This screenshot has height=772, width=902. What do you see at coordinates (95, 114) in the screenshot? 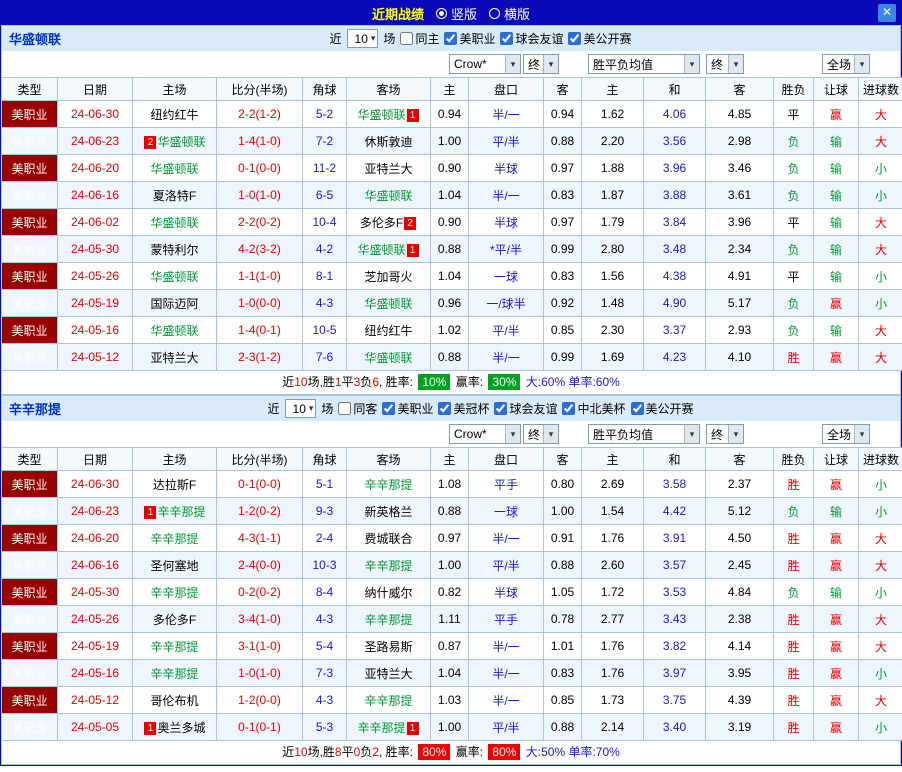
I see `date-cell: 24-06-30` at bounding box center [95, 114].